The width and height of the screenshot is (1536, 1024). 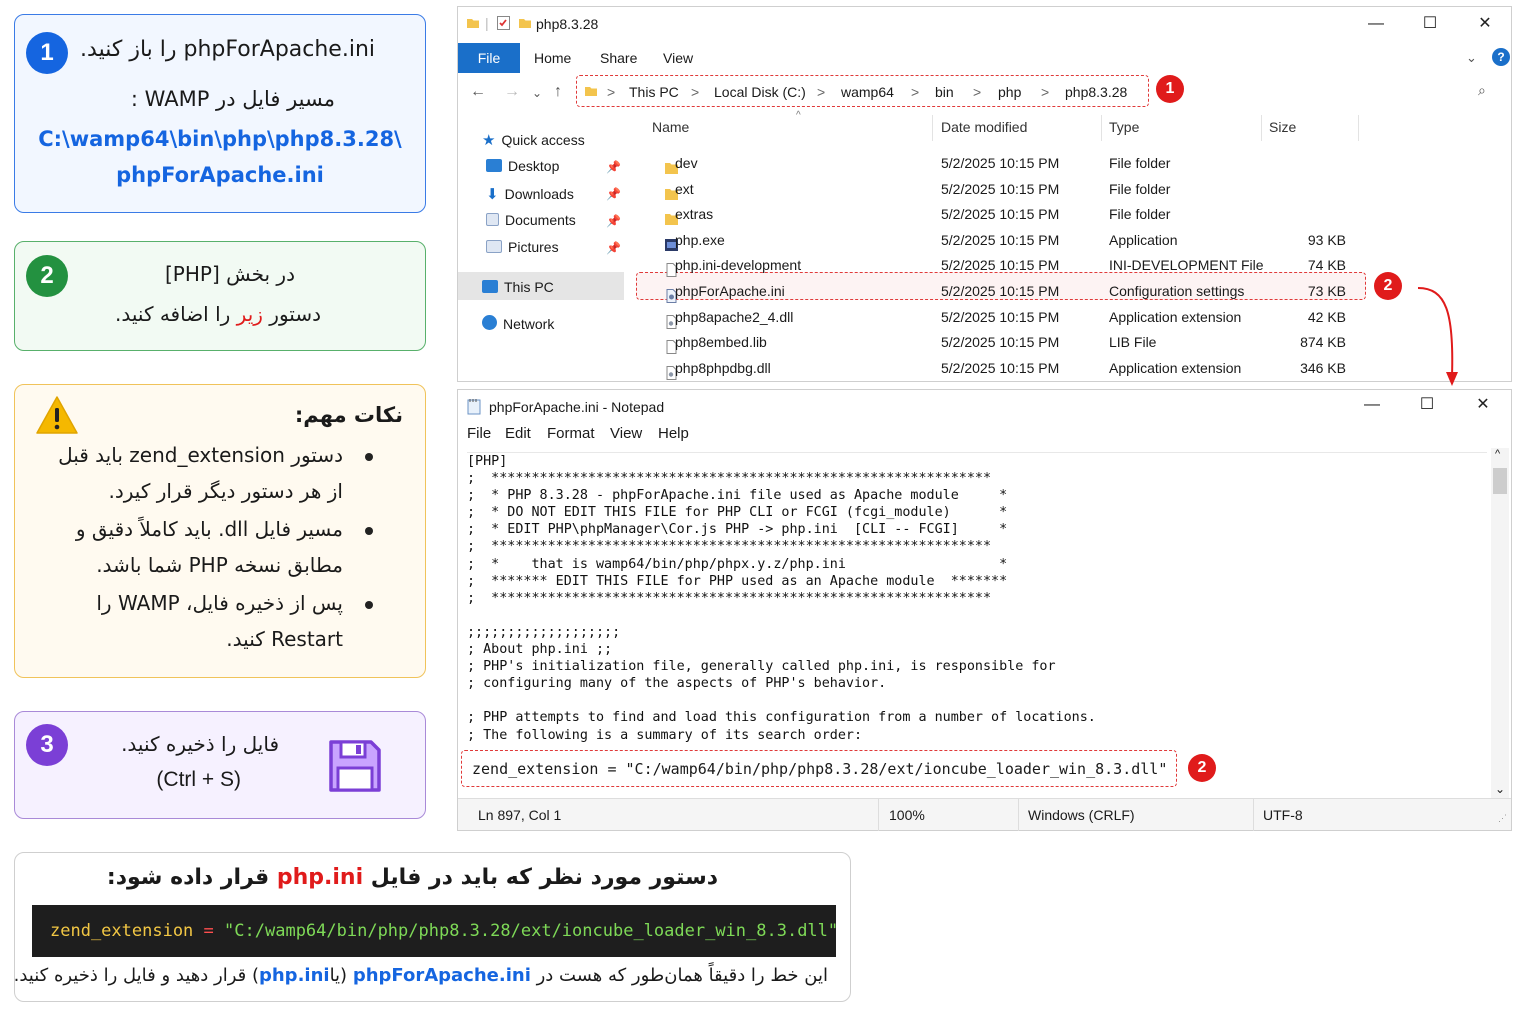 I want to click on step-1-instruction: phpForApache.ini را باز کنید., so click(x=227, y=49).